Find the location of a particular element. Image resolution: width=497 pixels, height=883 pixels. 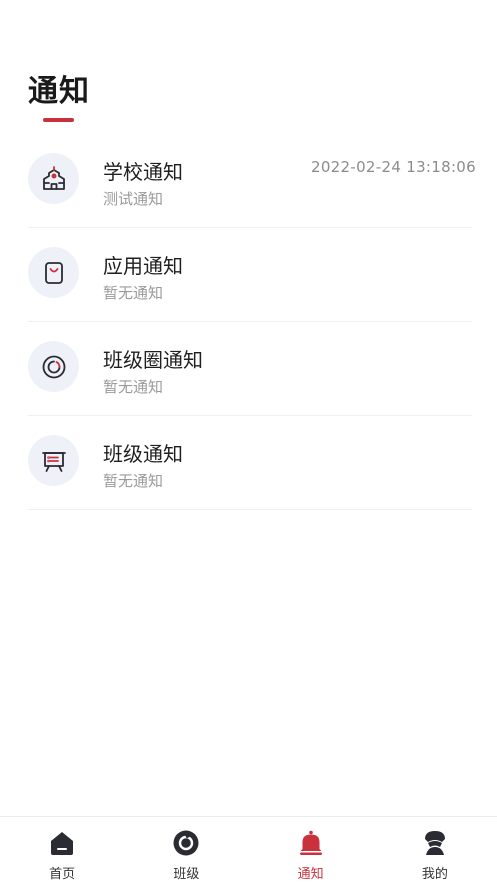

bag-icon is located at coordinates (53, 272).